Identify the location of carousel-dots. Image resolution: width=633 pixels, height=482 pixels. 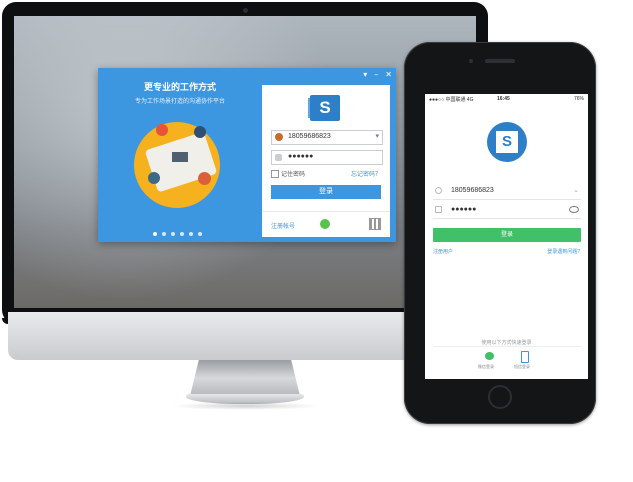
(183, 235).